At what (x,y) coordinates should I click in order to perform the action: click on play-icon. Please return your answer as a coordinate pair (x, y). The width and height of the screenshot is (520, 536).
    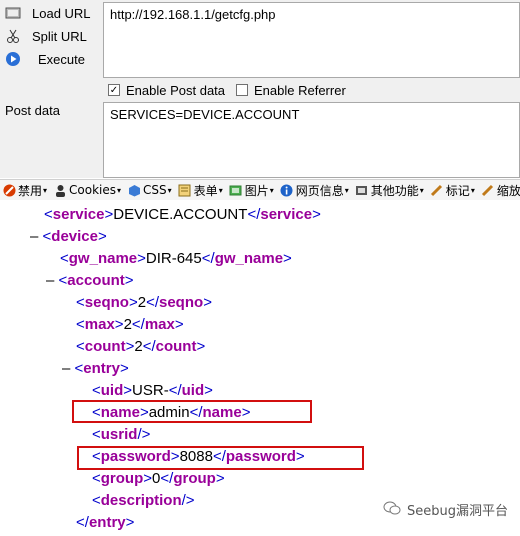
    Looking at the image, I should click on (13, 59).